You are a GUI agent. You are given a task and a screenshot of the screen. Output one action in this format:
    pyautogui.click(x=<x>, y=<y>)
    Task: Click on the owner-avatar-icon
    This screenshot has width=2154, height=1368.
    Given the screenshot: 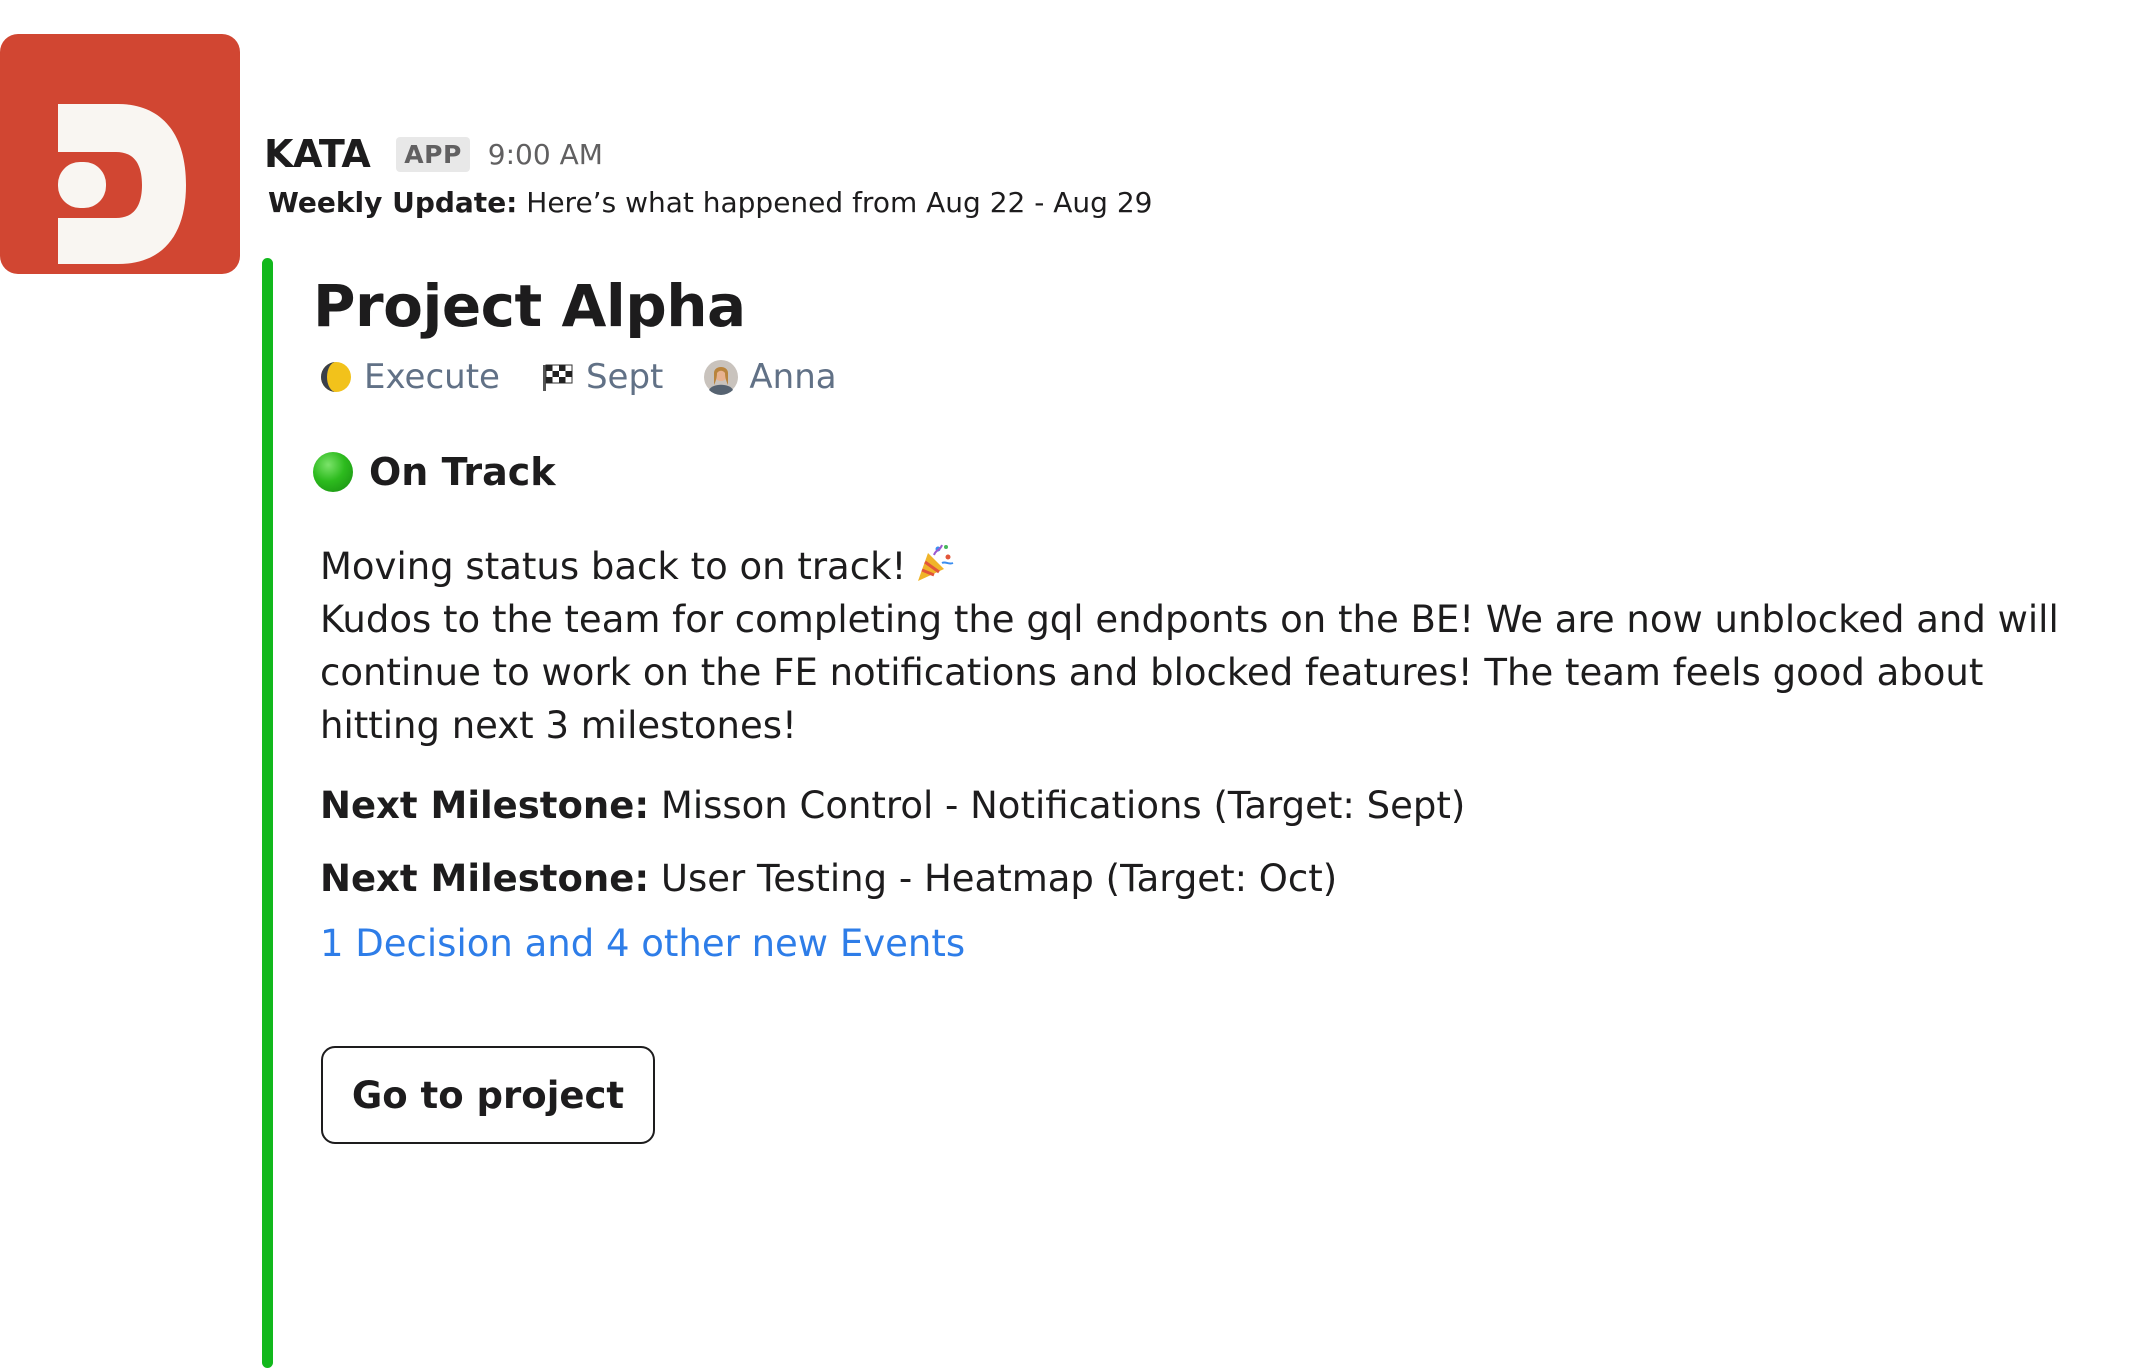 What is the action you would take?
    pyautogui.click(x=721, y=377)
    